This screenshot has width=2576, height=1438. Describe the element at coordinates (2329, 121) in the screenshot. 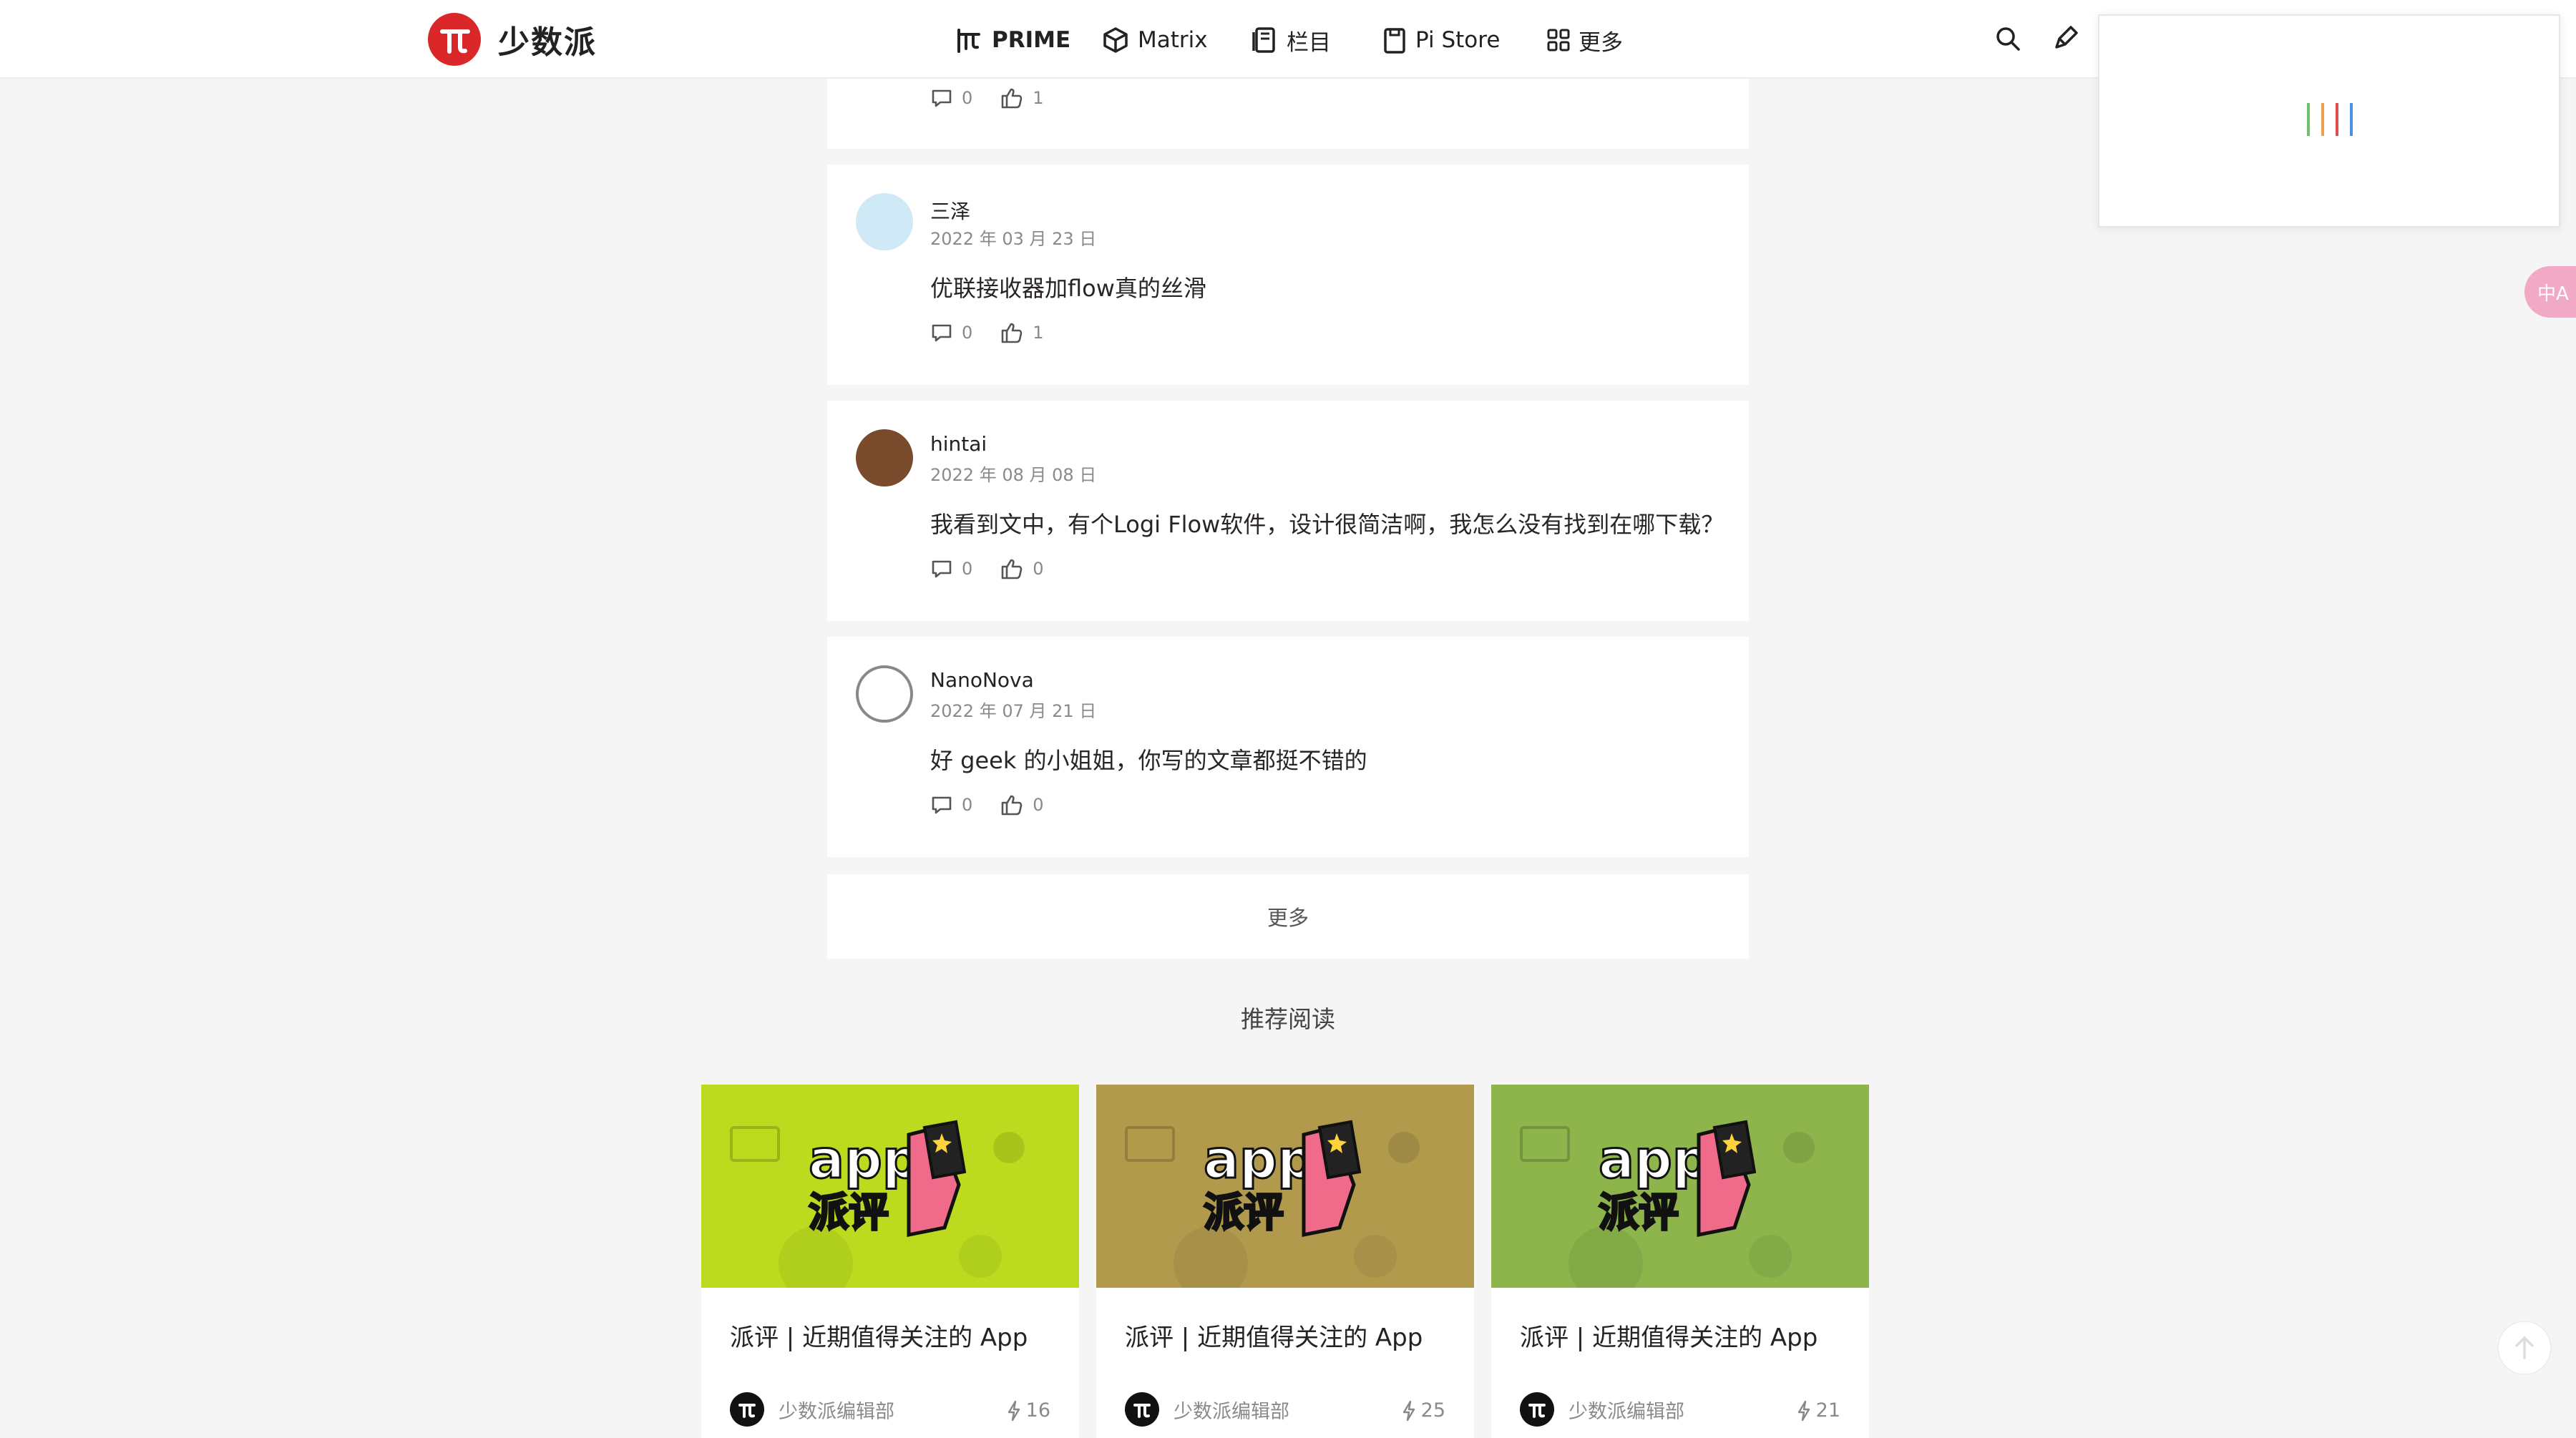

I see `loading-panel` at that location.